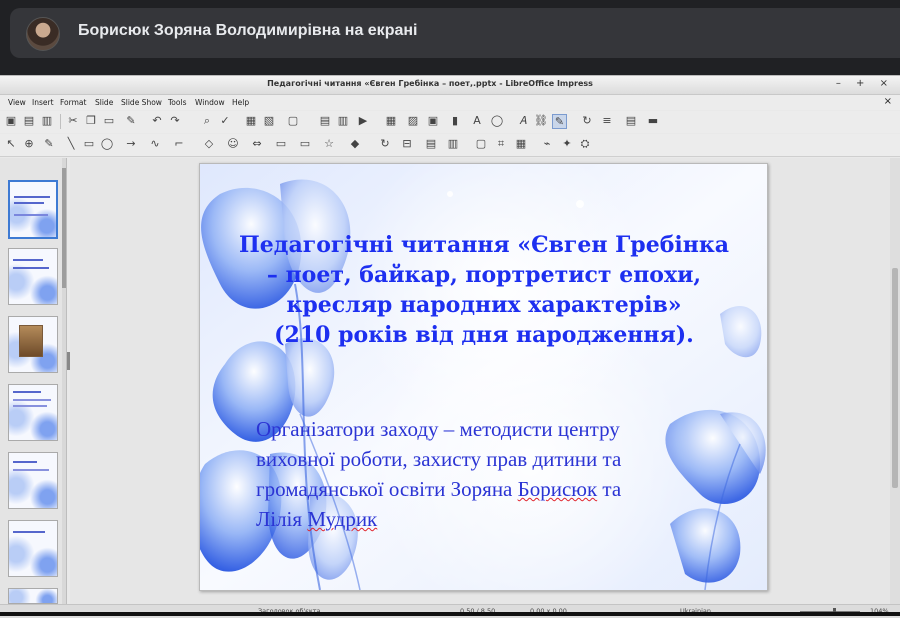 Image resolution: width=900 pixels, height=618 pixels. What do you see at coordinates (269, 121) in the screenshot?
I see `helplines-icon: ▧` at bounding box center [269, 121].